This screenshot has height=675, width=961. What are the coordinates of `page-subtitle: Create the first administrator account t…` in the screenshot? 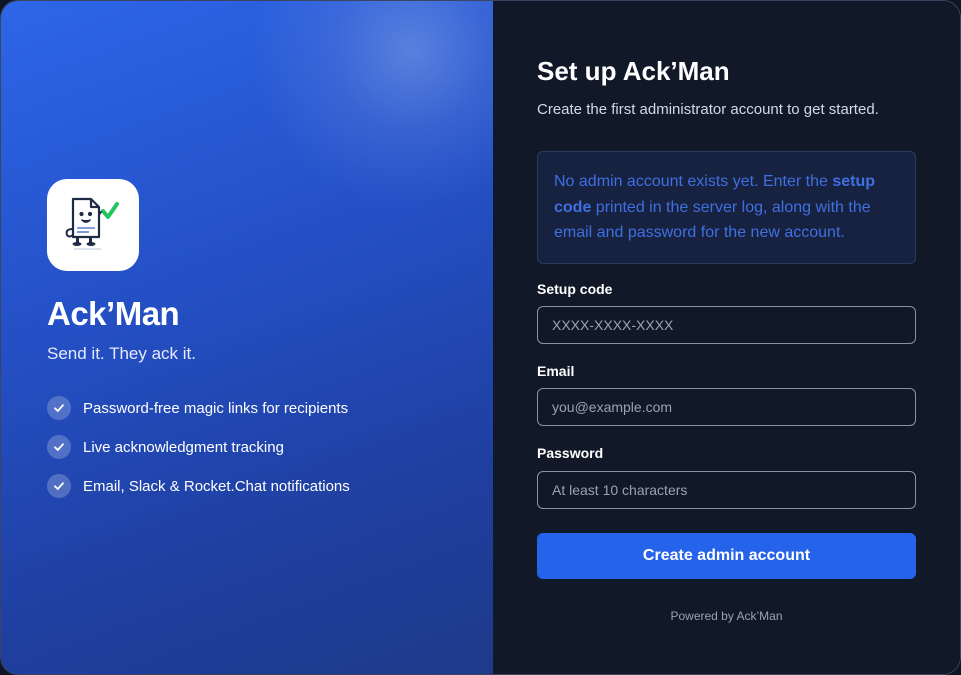 It's located at (708, 109).